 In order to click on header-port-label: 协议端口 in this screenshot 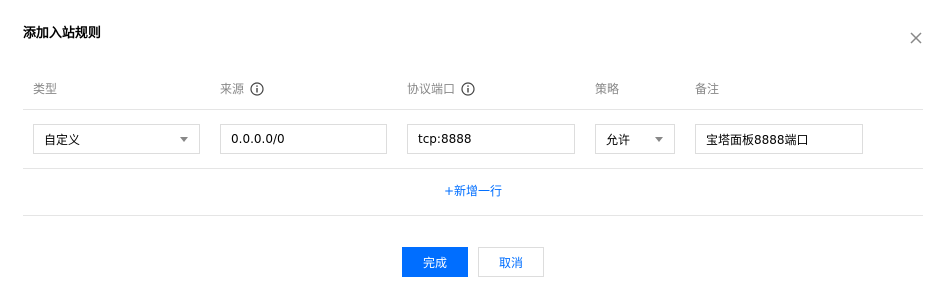, I will do `click(431, 89)`.